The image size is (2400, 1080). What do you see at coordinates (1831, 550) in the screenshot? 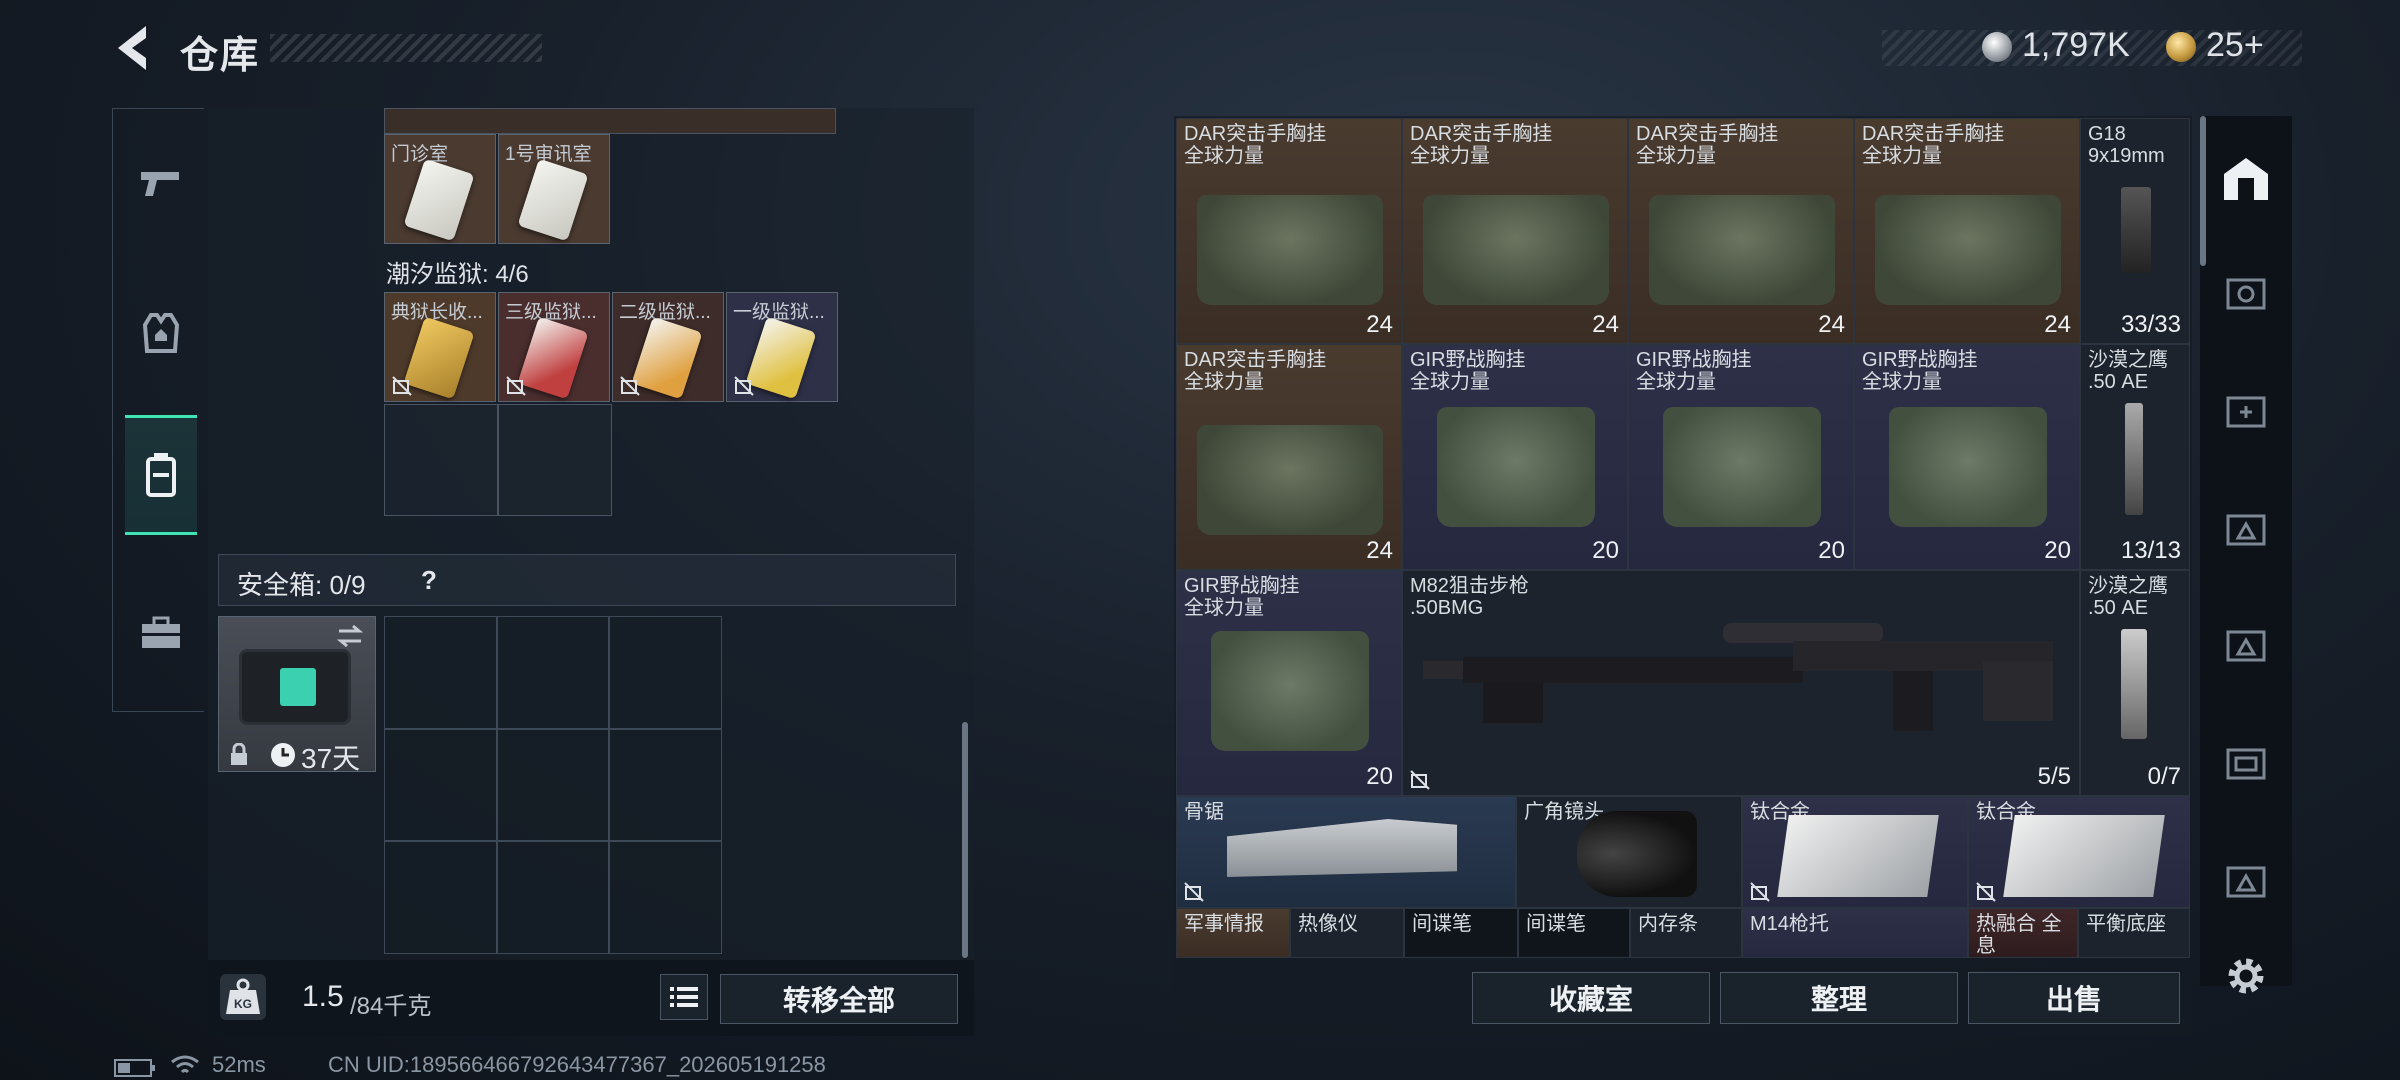
I see `item-count: 20` at bounding box center [1831, 550].